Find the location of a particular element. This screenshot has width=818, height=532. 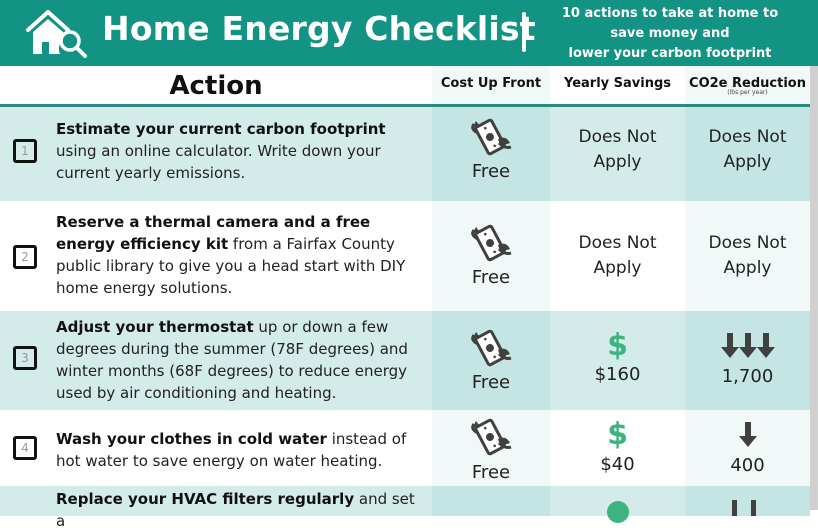

column-header-cost: Cost Up Front is located at coordinates (491, 85).